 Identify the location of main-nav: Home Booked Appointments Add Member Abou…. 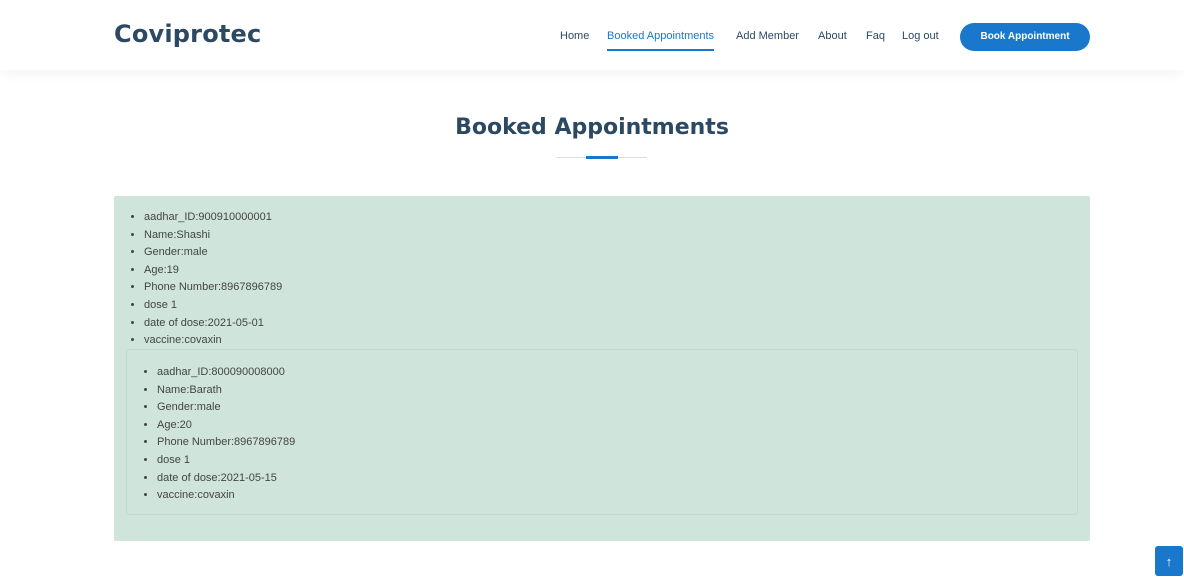
(592, 35).